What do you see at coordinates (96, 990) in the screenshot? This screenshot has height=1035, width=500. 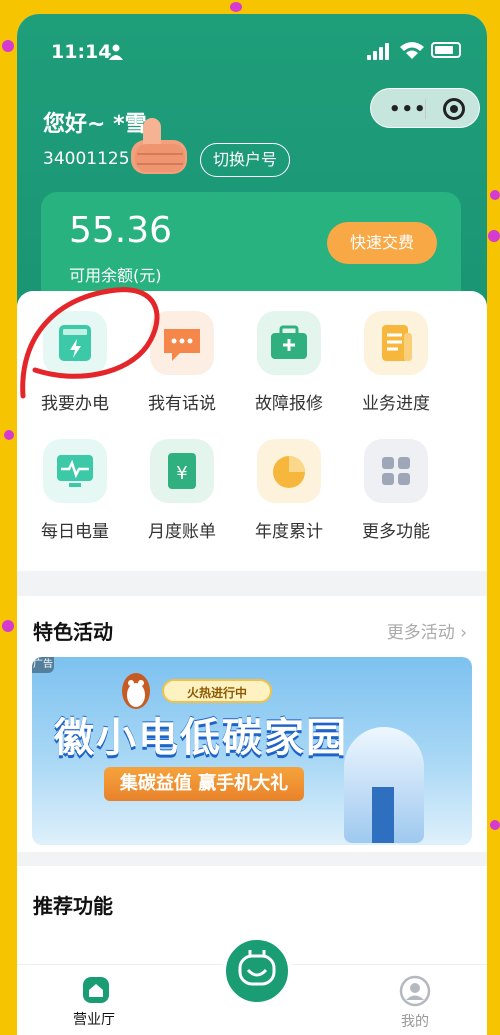 I see `home-icon` at bounding box center [96, 990].